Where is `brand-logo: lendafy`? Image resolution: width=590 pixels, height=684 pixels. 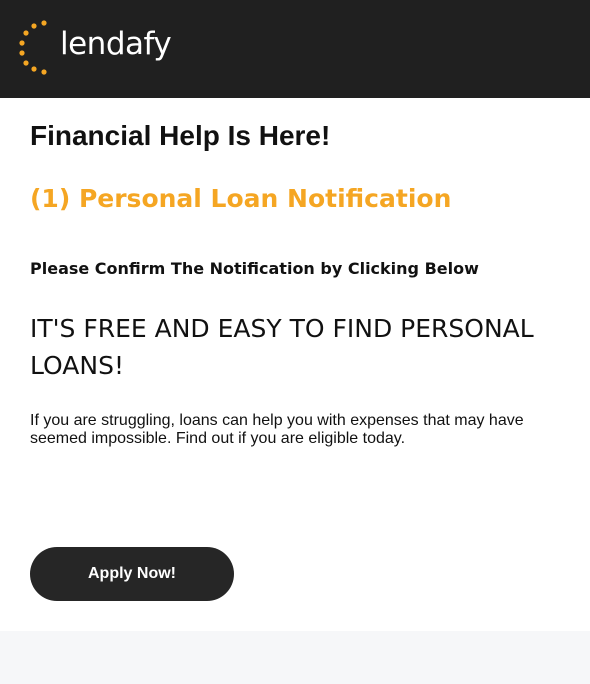 brand-logo: lendafy is located at coordinates (108, 47).